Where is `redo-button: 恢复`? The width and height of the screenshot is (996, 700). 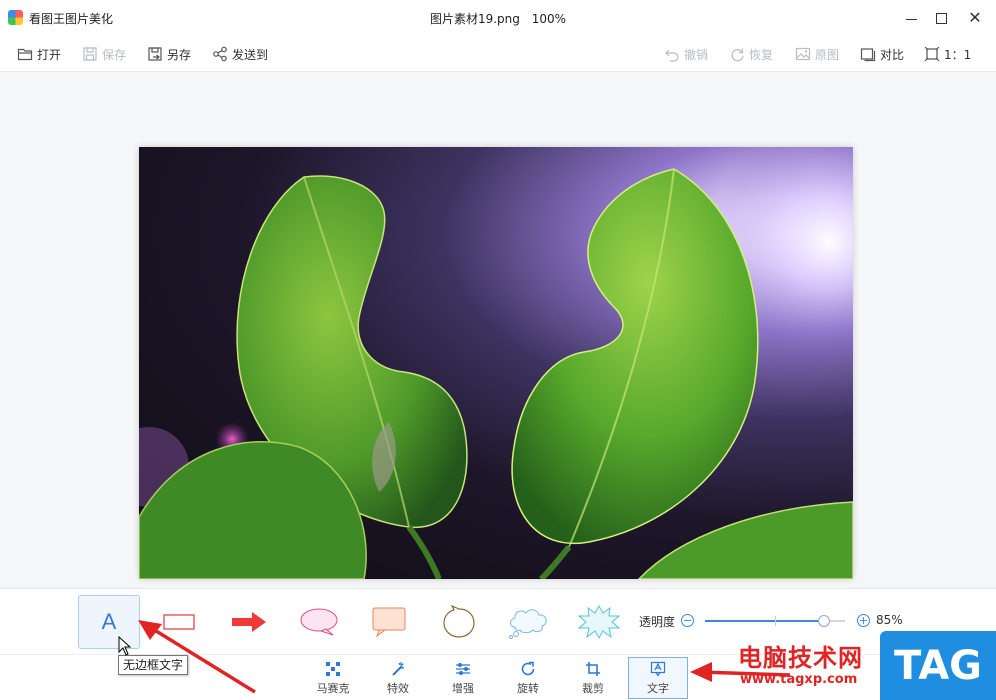 redo-button: 恢复 is located at coordinates (751, 54).